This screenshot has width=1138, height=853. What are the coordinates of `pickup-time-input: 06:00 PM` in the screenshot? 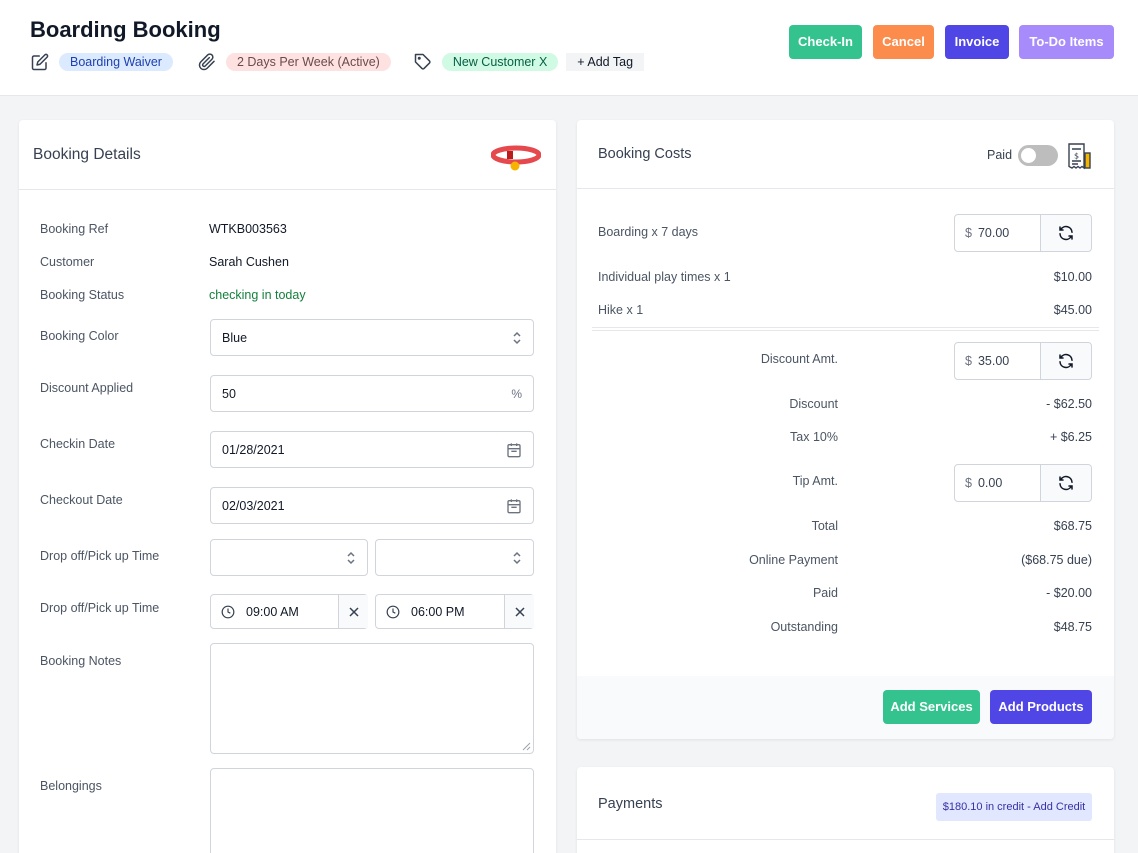 It's located at (454, 611).